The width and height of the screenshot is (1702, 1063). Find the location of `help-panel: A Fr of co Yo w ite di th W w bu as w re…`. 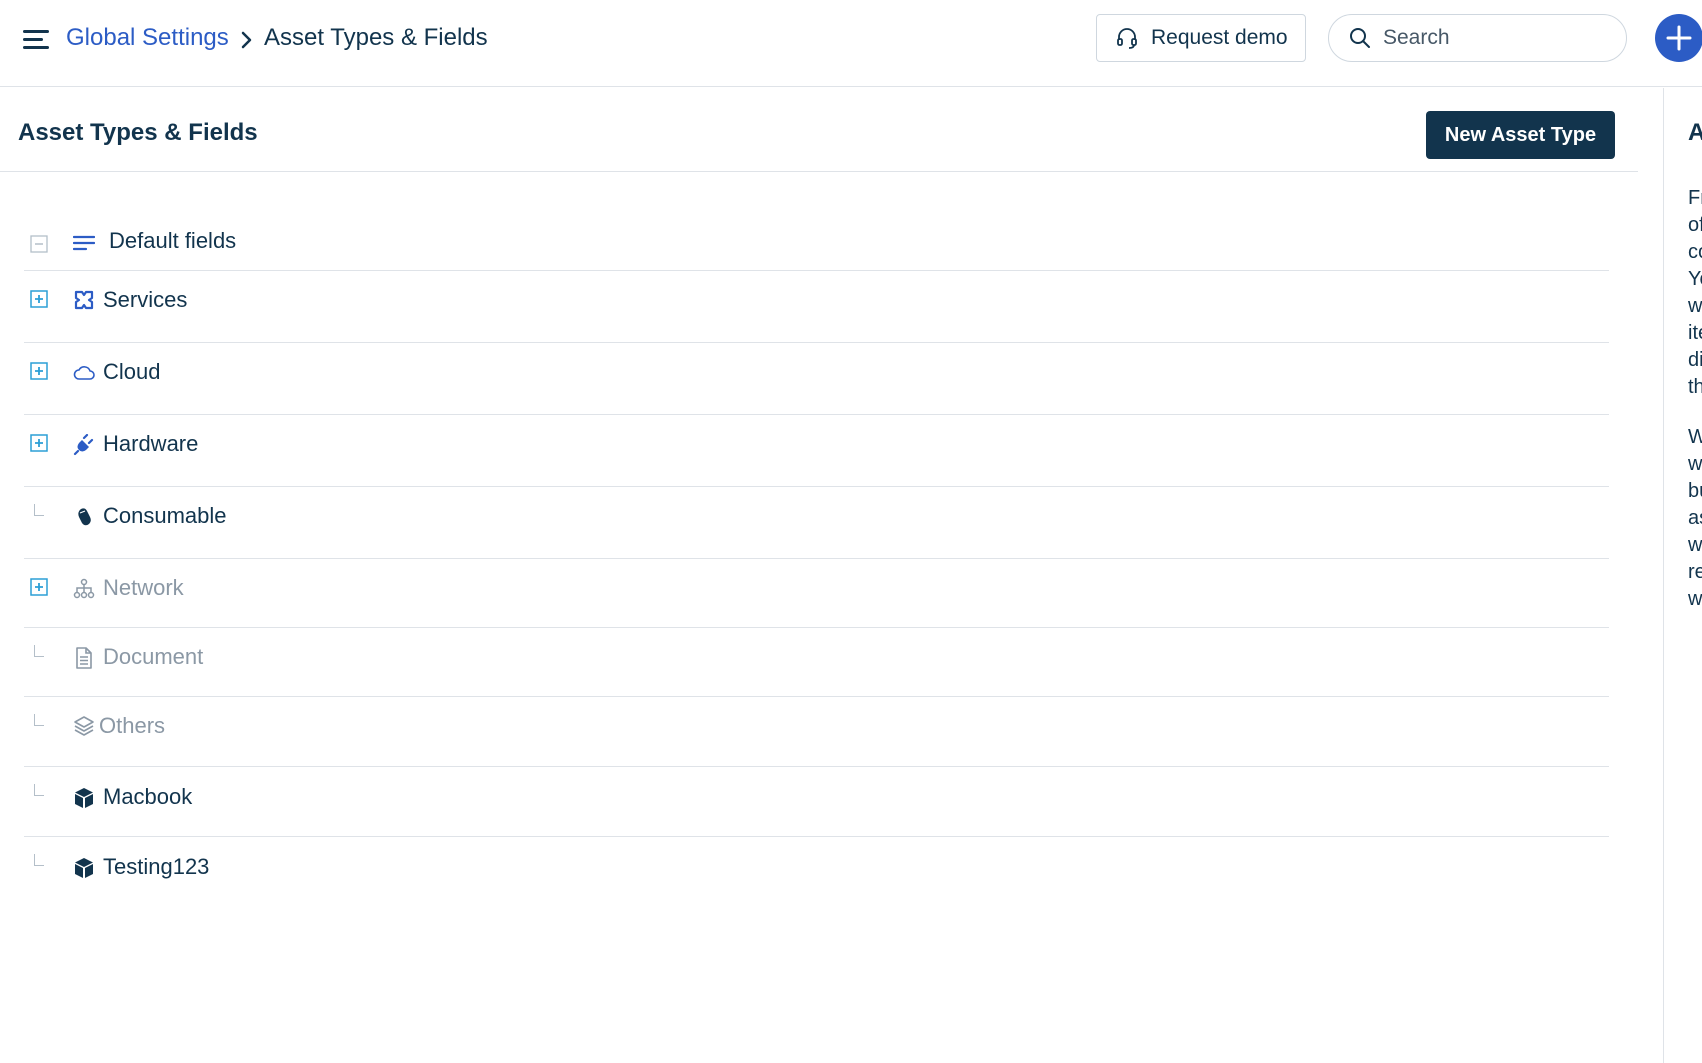

help-panel: A Fr of co Yo w ite di th W w bu as w re… is located at coordinates (1682, 575).